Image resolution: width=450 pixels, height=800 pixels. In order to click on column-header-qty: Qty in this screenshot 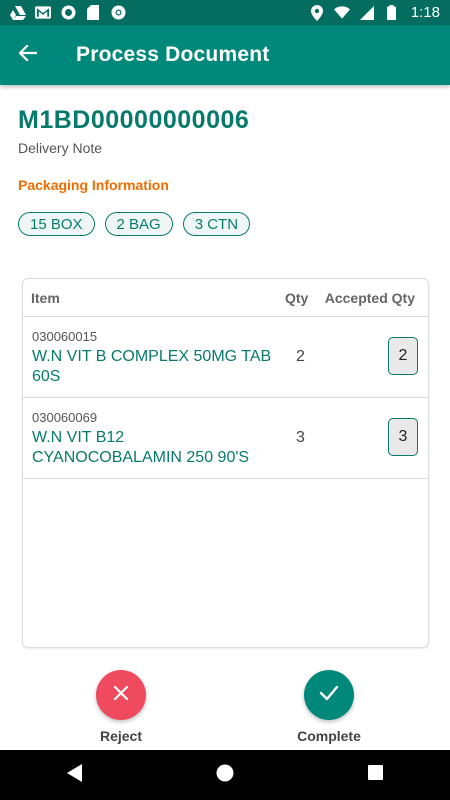, I will do `click(297, 298)`.